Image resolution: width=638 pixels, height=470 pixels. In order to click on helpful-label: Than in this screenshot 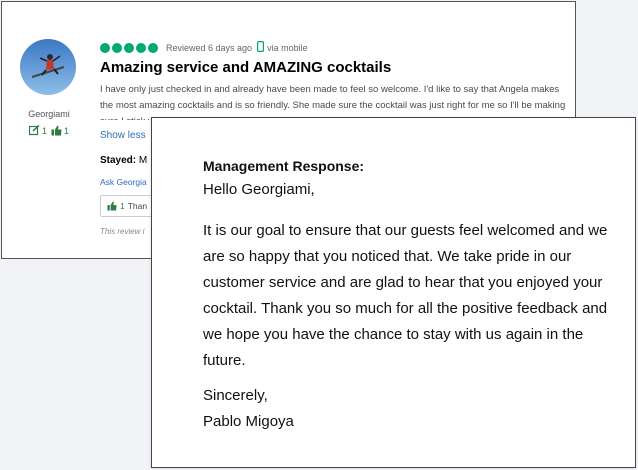, I will do `click(137, 206)`.